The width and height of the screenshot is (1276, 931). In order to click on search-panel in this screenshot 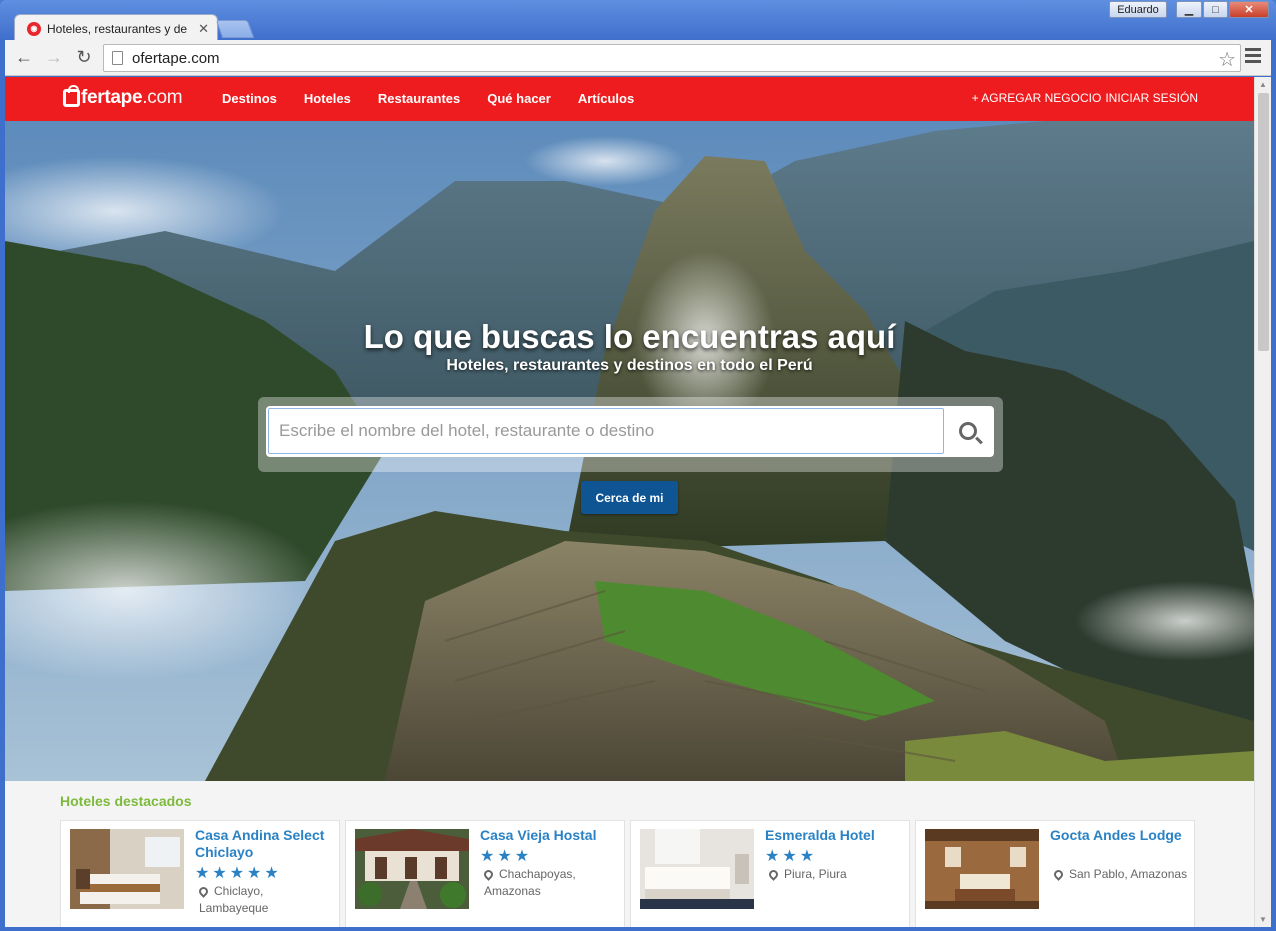, I will do `click(630, 434)`.